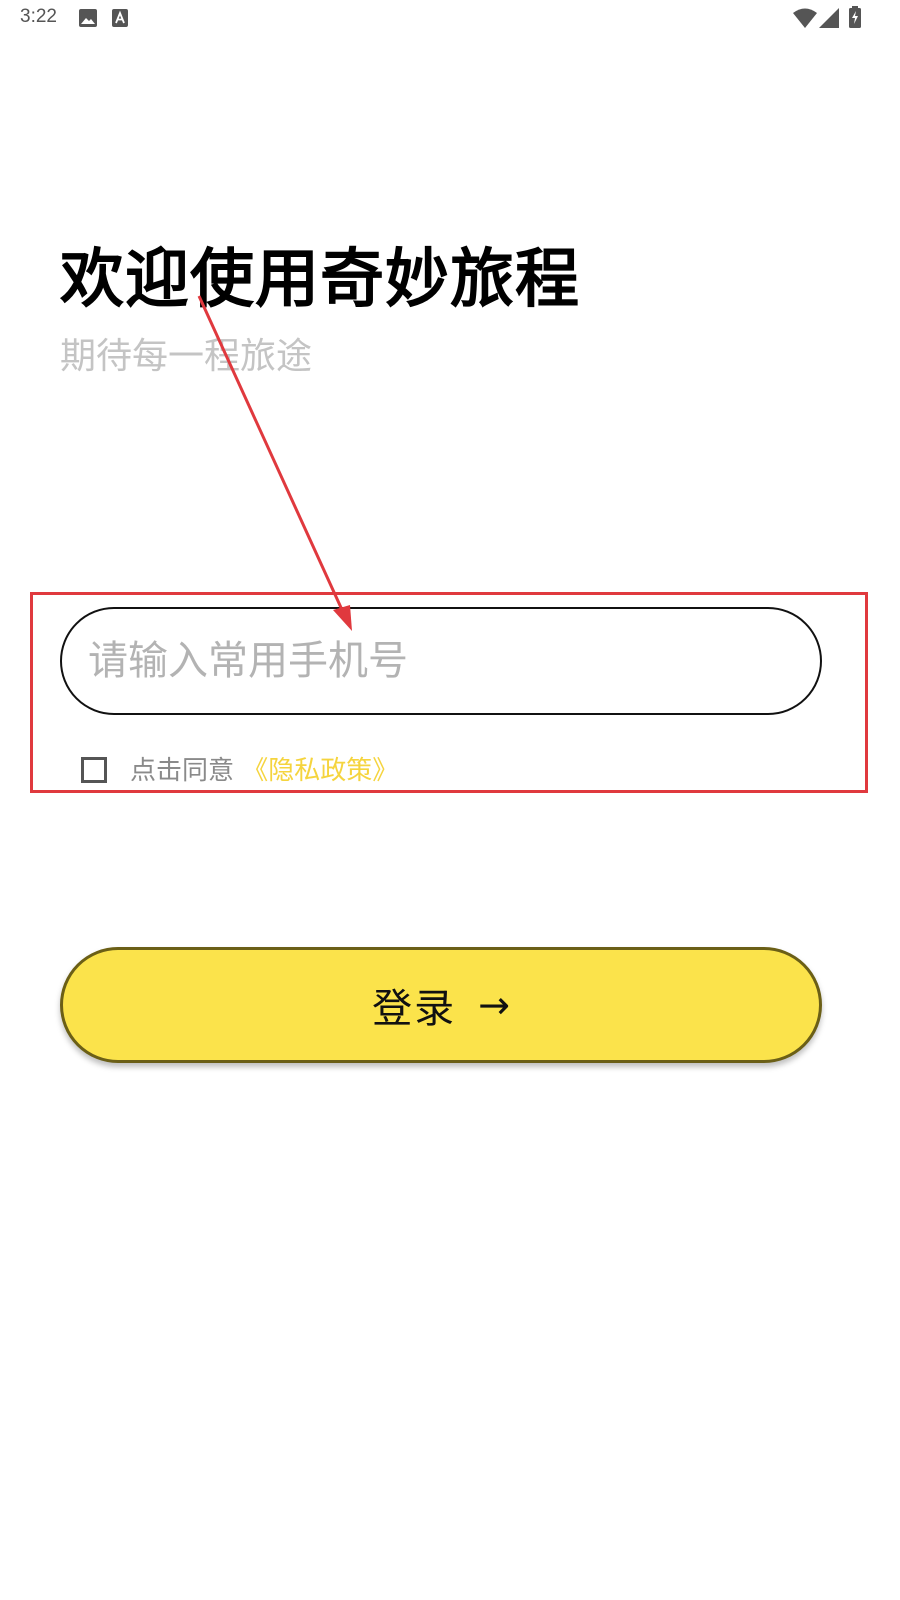 The image size is (900, 1600). What do you see at coordinates (186, 356) in the screenshot?
I see `page-subtitle: 期待每一程旅途` at bounding box center [186, 356].